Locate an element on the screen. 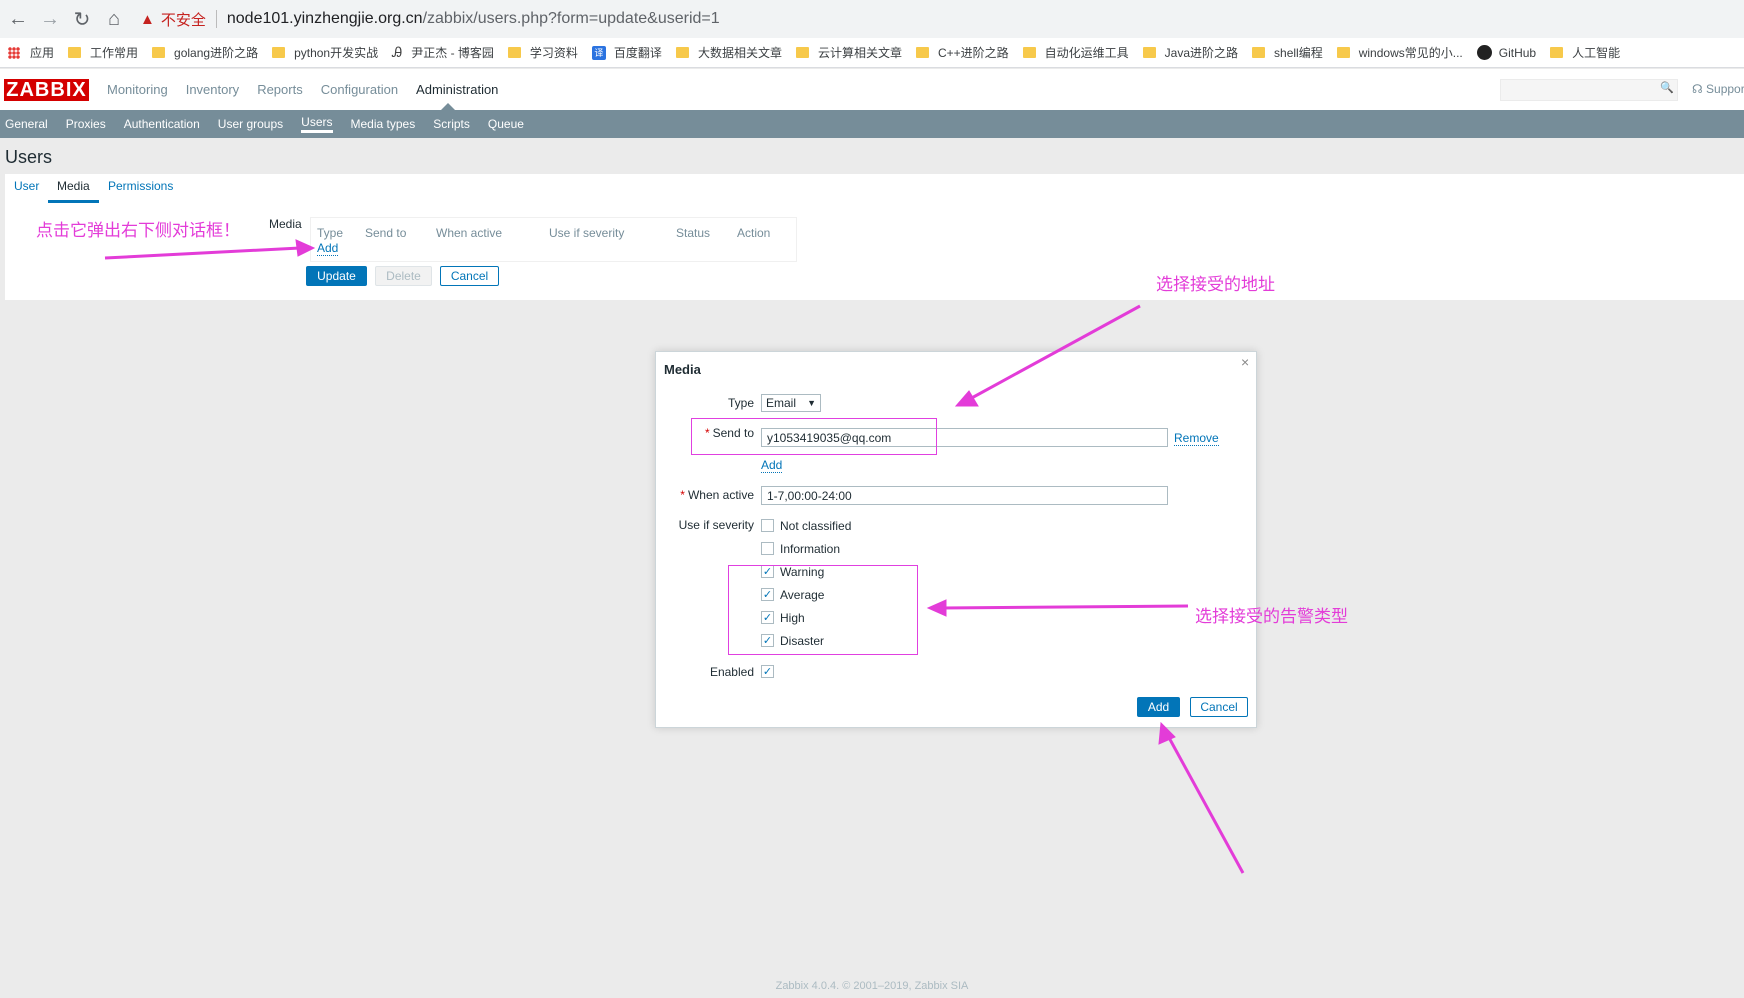 The image size is (1744, 998). bookmark-item: 人工智能 is located at coordinates (1585, 52).